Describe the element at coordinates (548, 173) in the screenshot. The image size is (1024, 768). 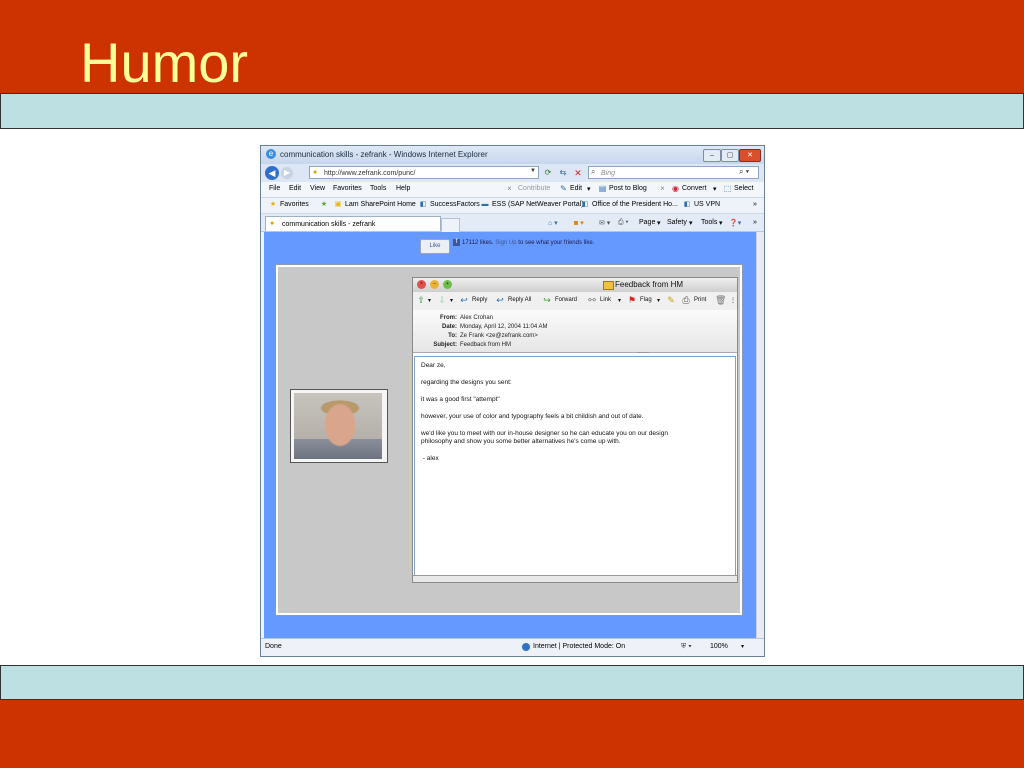
I see `refresh-button: ⟳` at that location.